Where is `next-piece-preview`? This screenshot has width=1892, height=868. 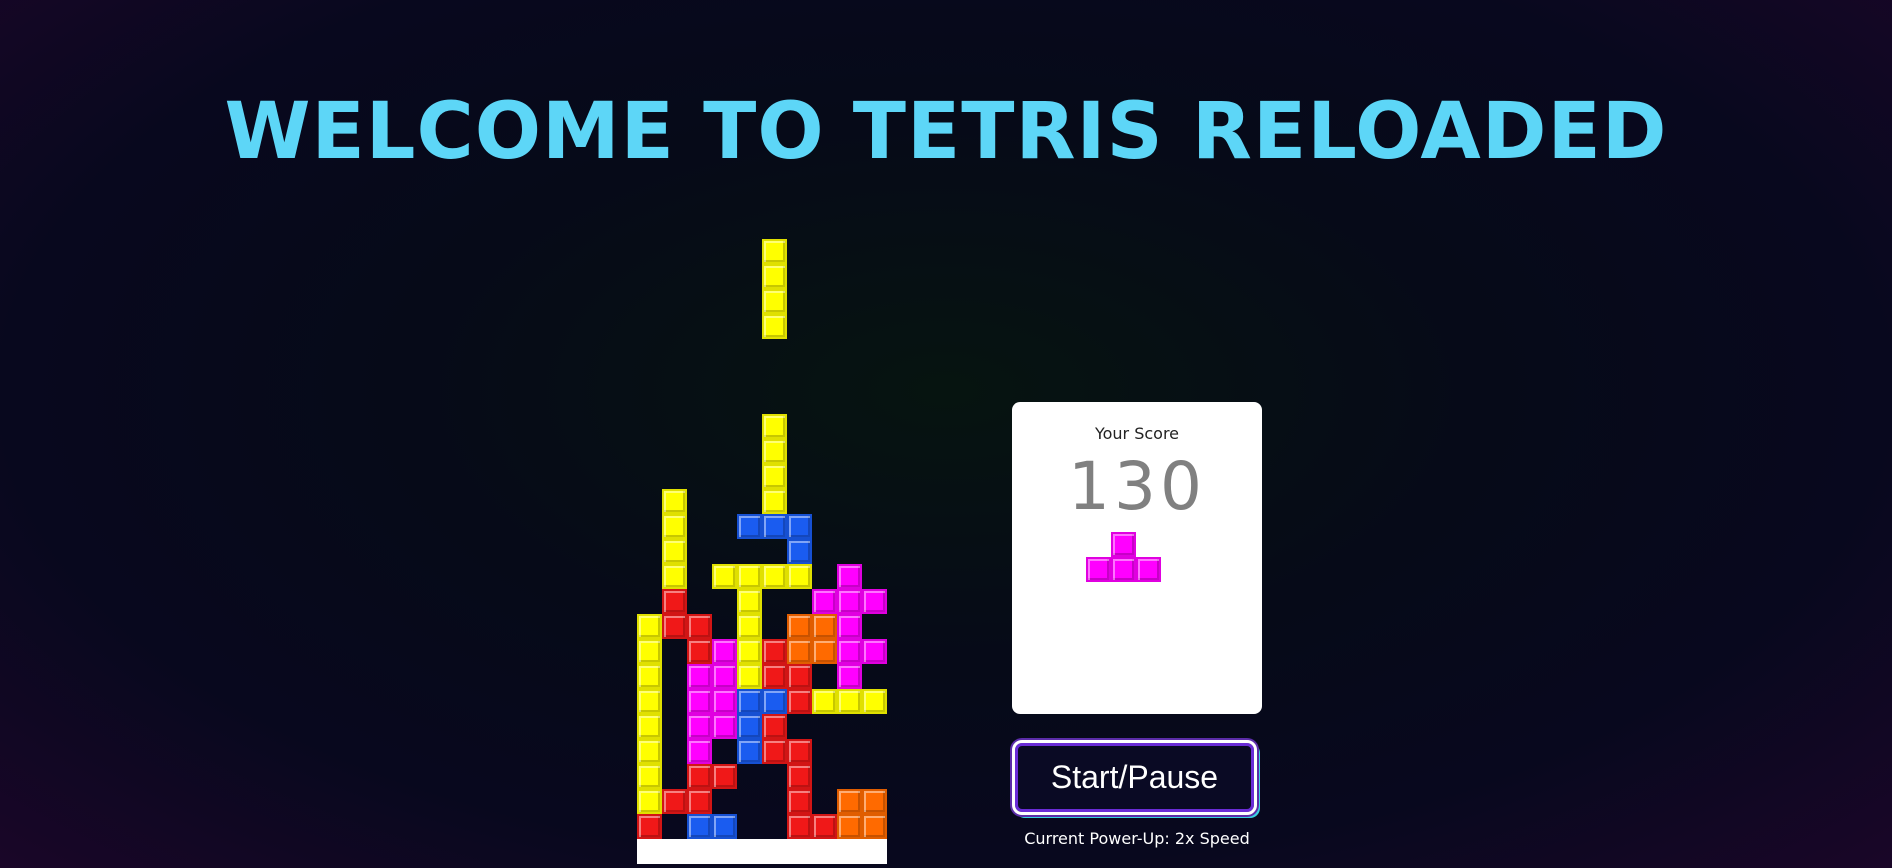 next-piece-preview is located at coordinates (1123, 557).